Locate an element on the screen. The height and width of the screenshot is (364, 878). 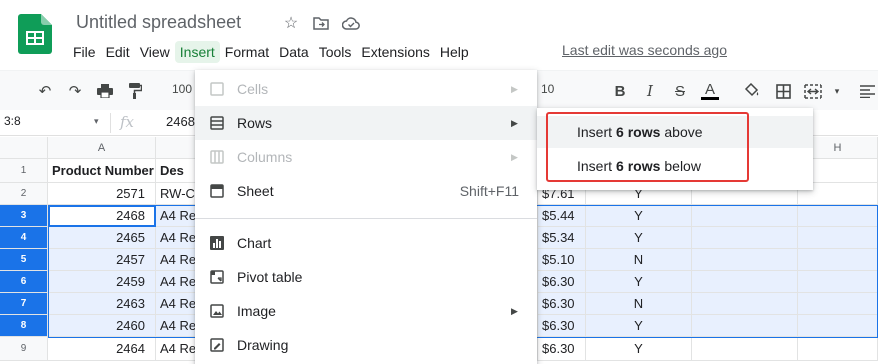
cell: 2464 is located at coordinates (102, 349).